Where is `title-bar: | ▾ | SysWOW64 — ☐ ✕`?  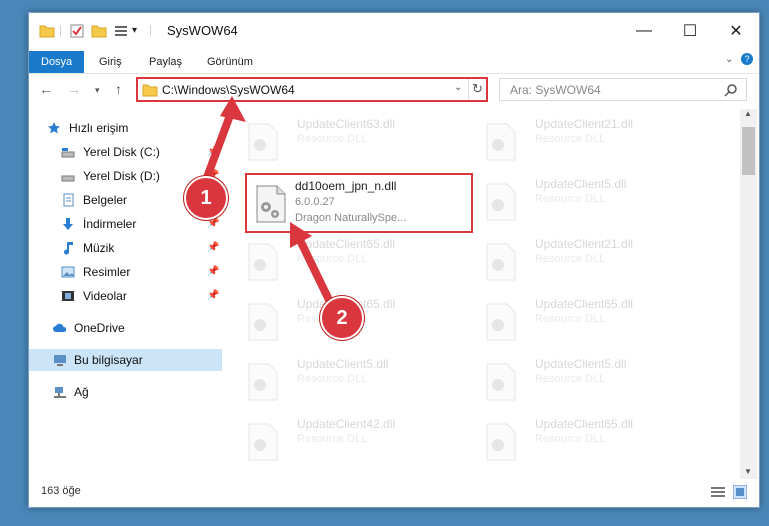
title-bar: | ▾ | SysWOW64 — ☐ ✕ is located at coordinates (394, 32).